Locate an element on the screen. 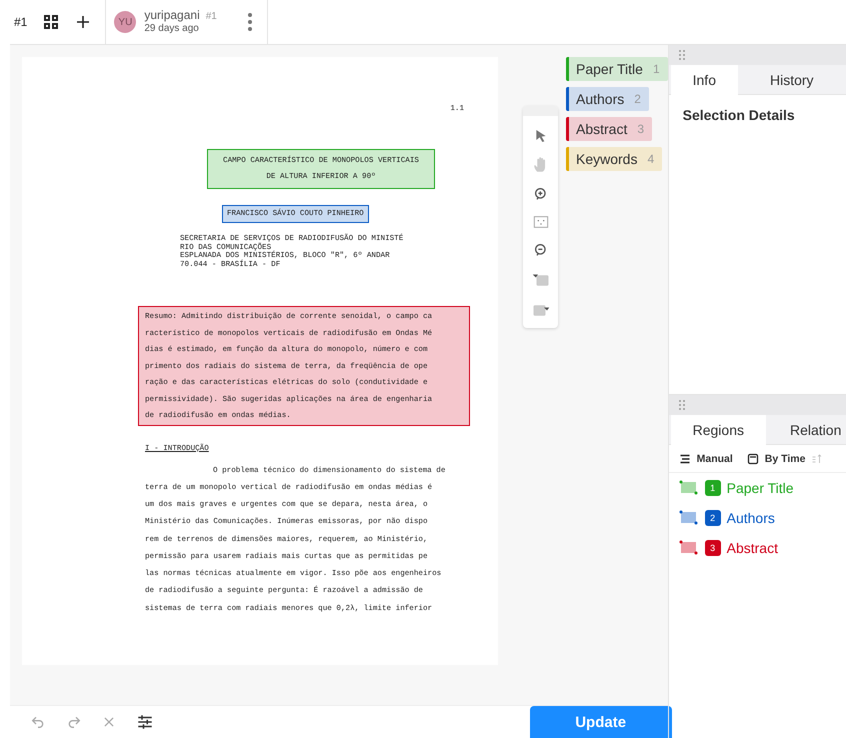  region-item: 2 Authors is located at coordinates (762, 518).